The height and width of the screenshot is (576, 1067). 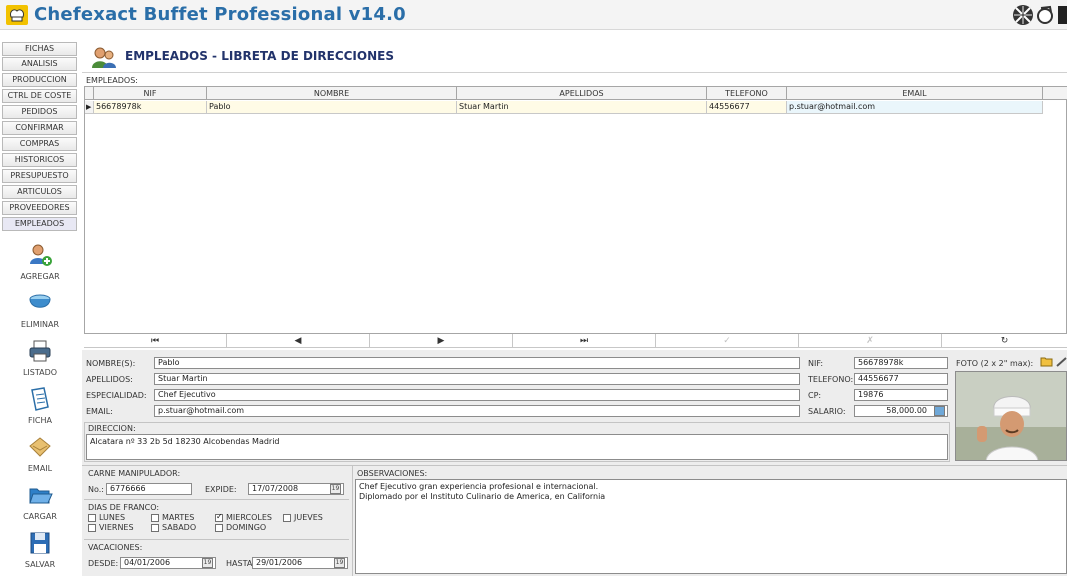 I want to click on checkbox-domingo: DOMINGO, so click(x=240, y=527).